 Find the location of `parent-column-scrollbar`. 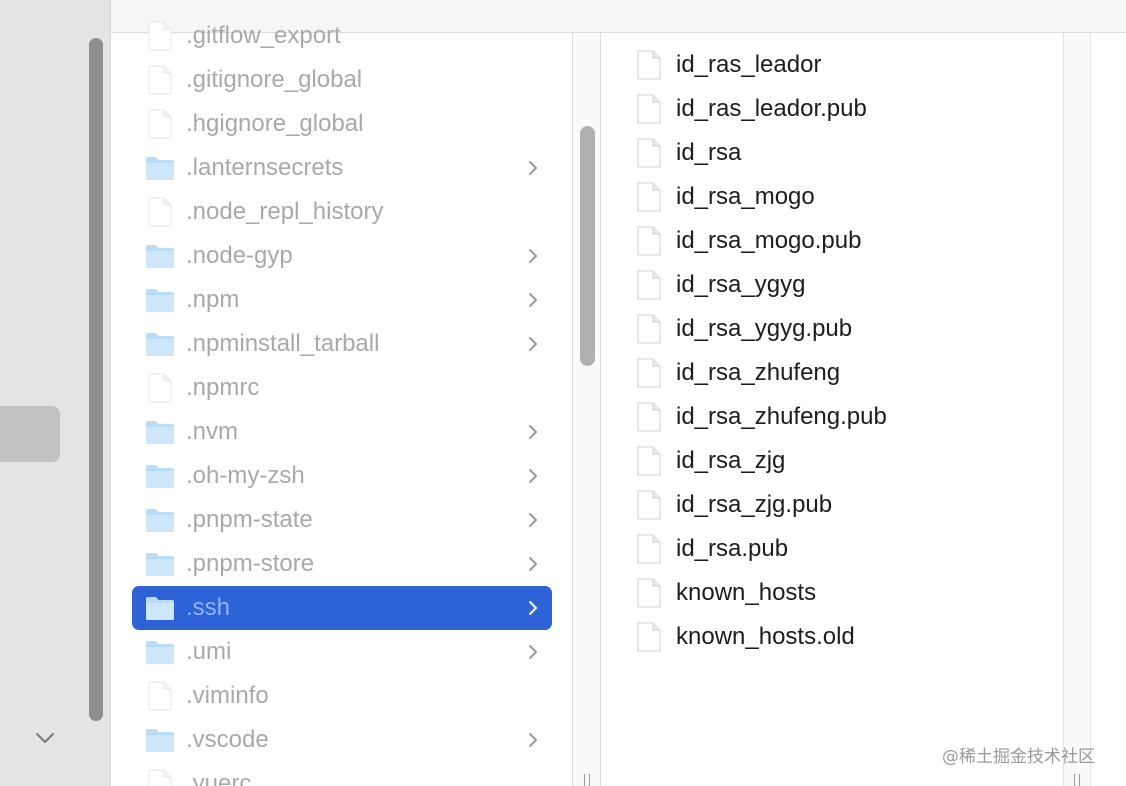

parent-column-scrollbar is located at coordinates (587, 246).